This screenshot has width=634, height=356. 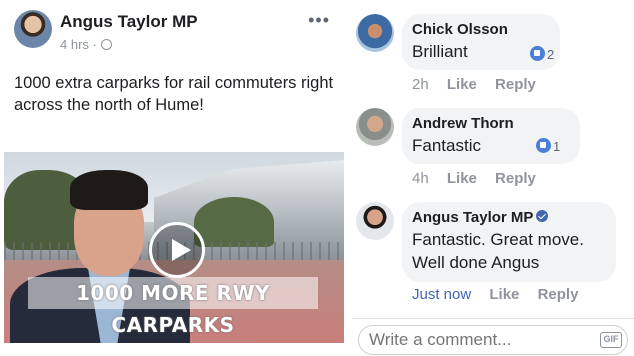 I want to click on post-header: Angus Taylor MP 4 hrs · •••, so click(x=174, y=32).